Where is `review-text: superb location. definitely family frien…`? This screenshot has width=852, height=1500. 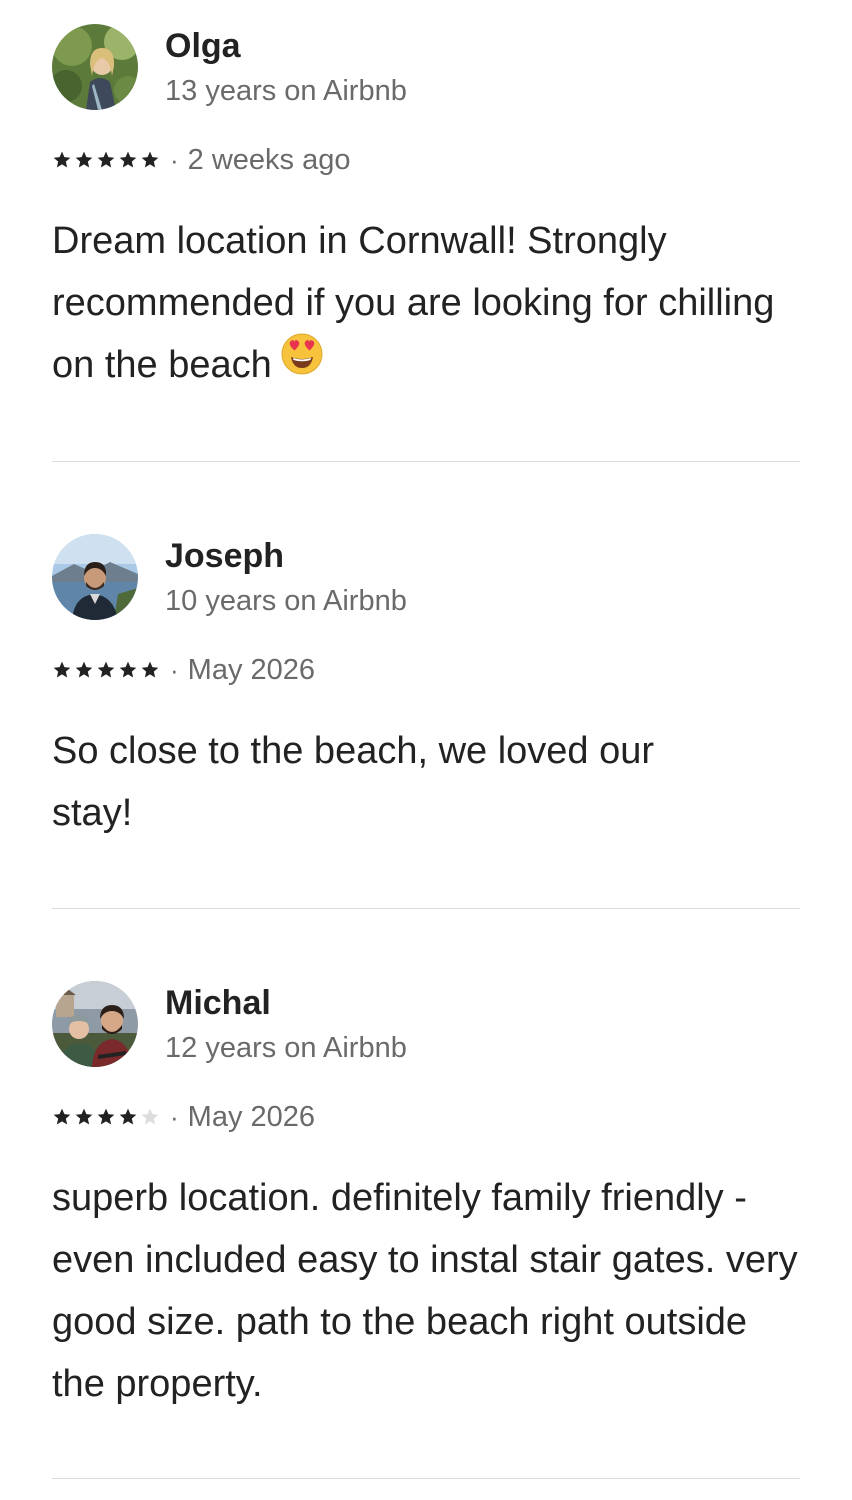 review-text: superb location. definitely family frien… is located at coordinates (425, 1291).